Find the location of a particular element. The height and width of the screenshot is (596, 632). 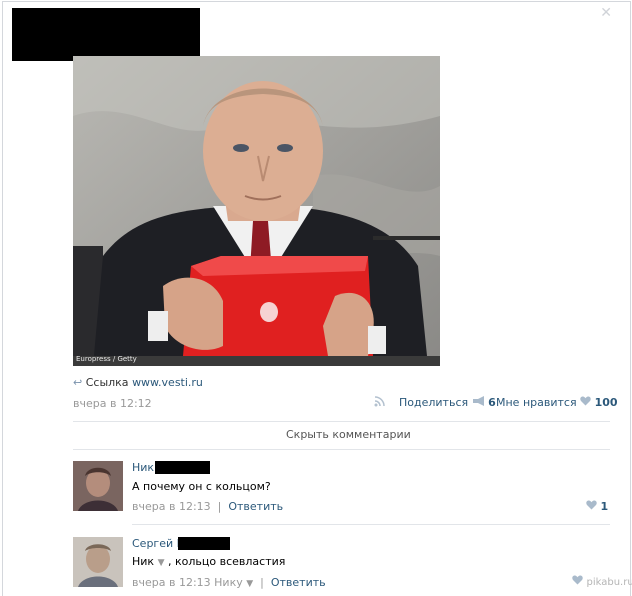

megaphone-icon is located at coordinates (480, 402).